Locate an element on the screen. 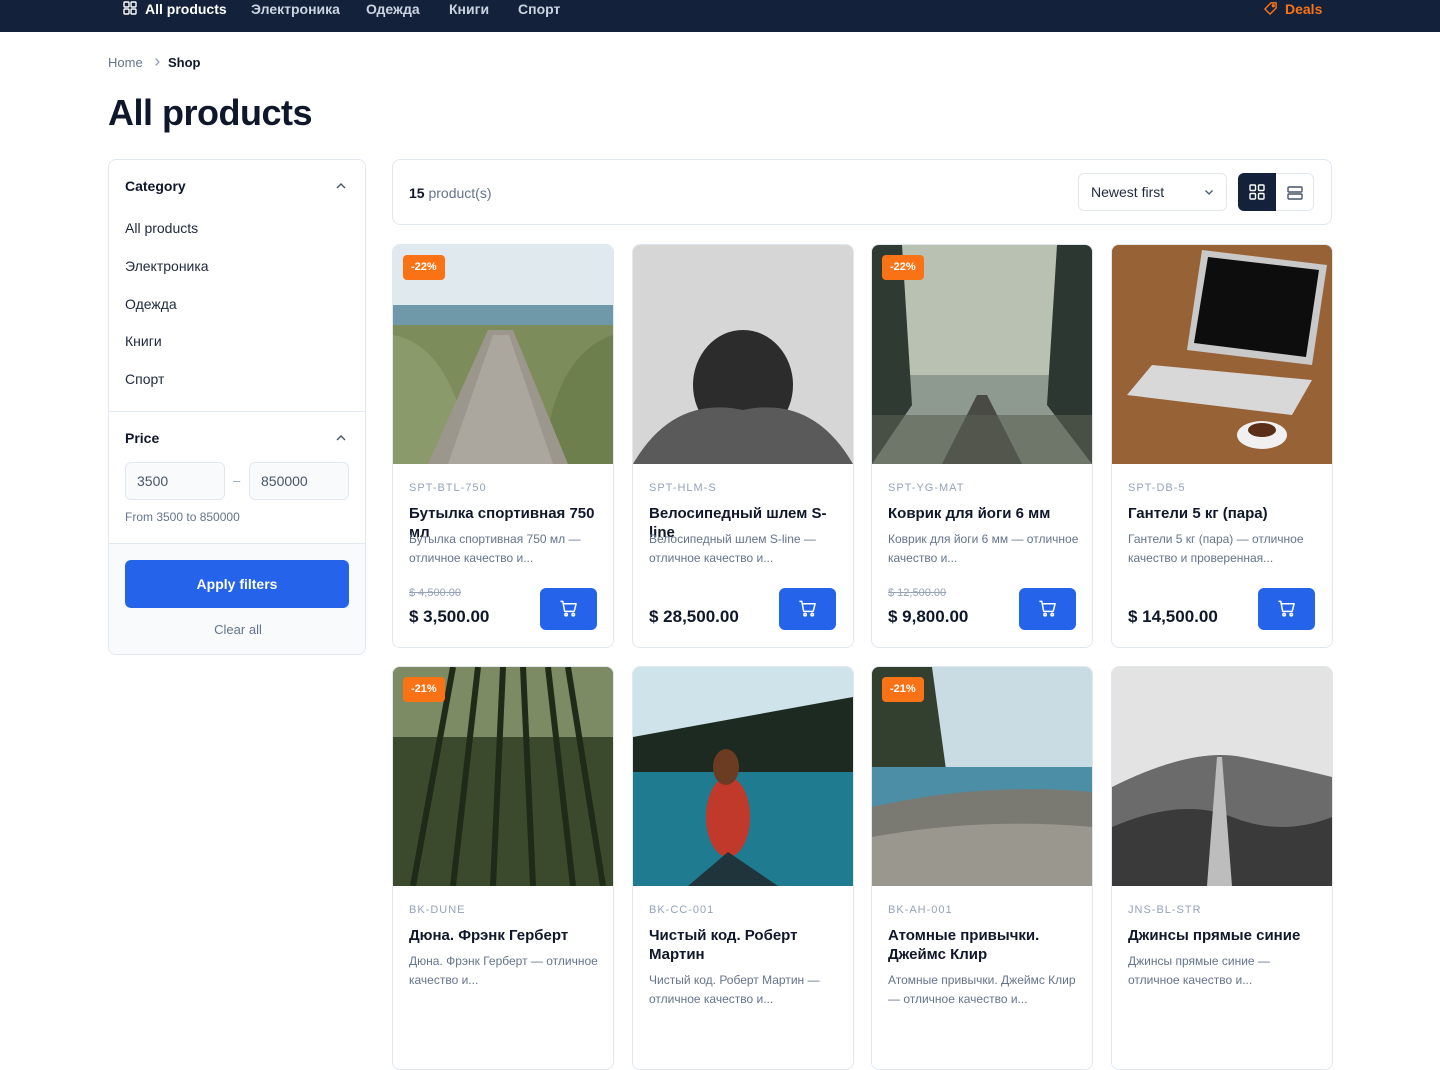 This screenshot has height=1070, width=1440. product-name: Коврик для йоги 6 мм is located at coordinates (984, 513).